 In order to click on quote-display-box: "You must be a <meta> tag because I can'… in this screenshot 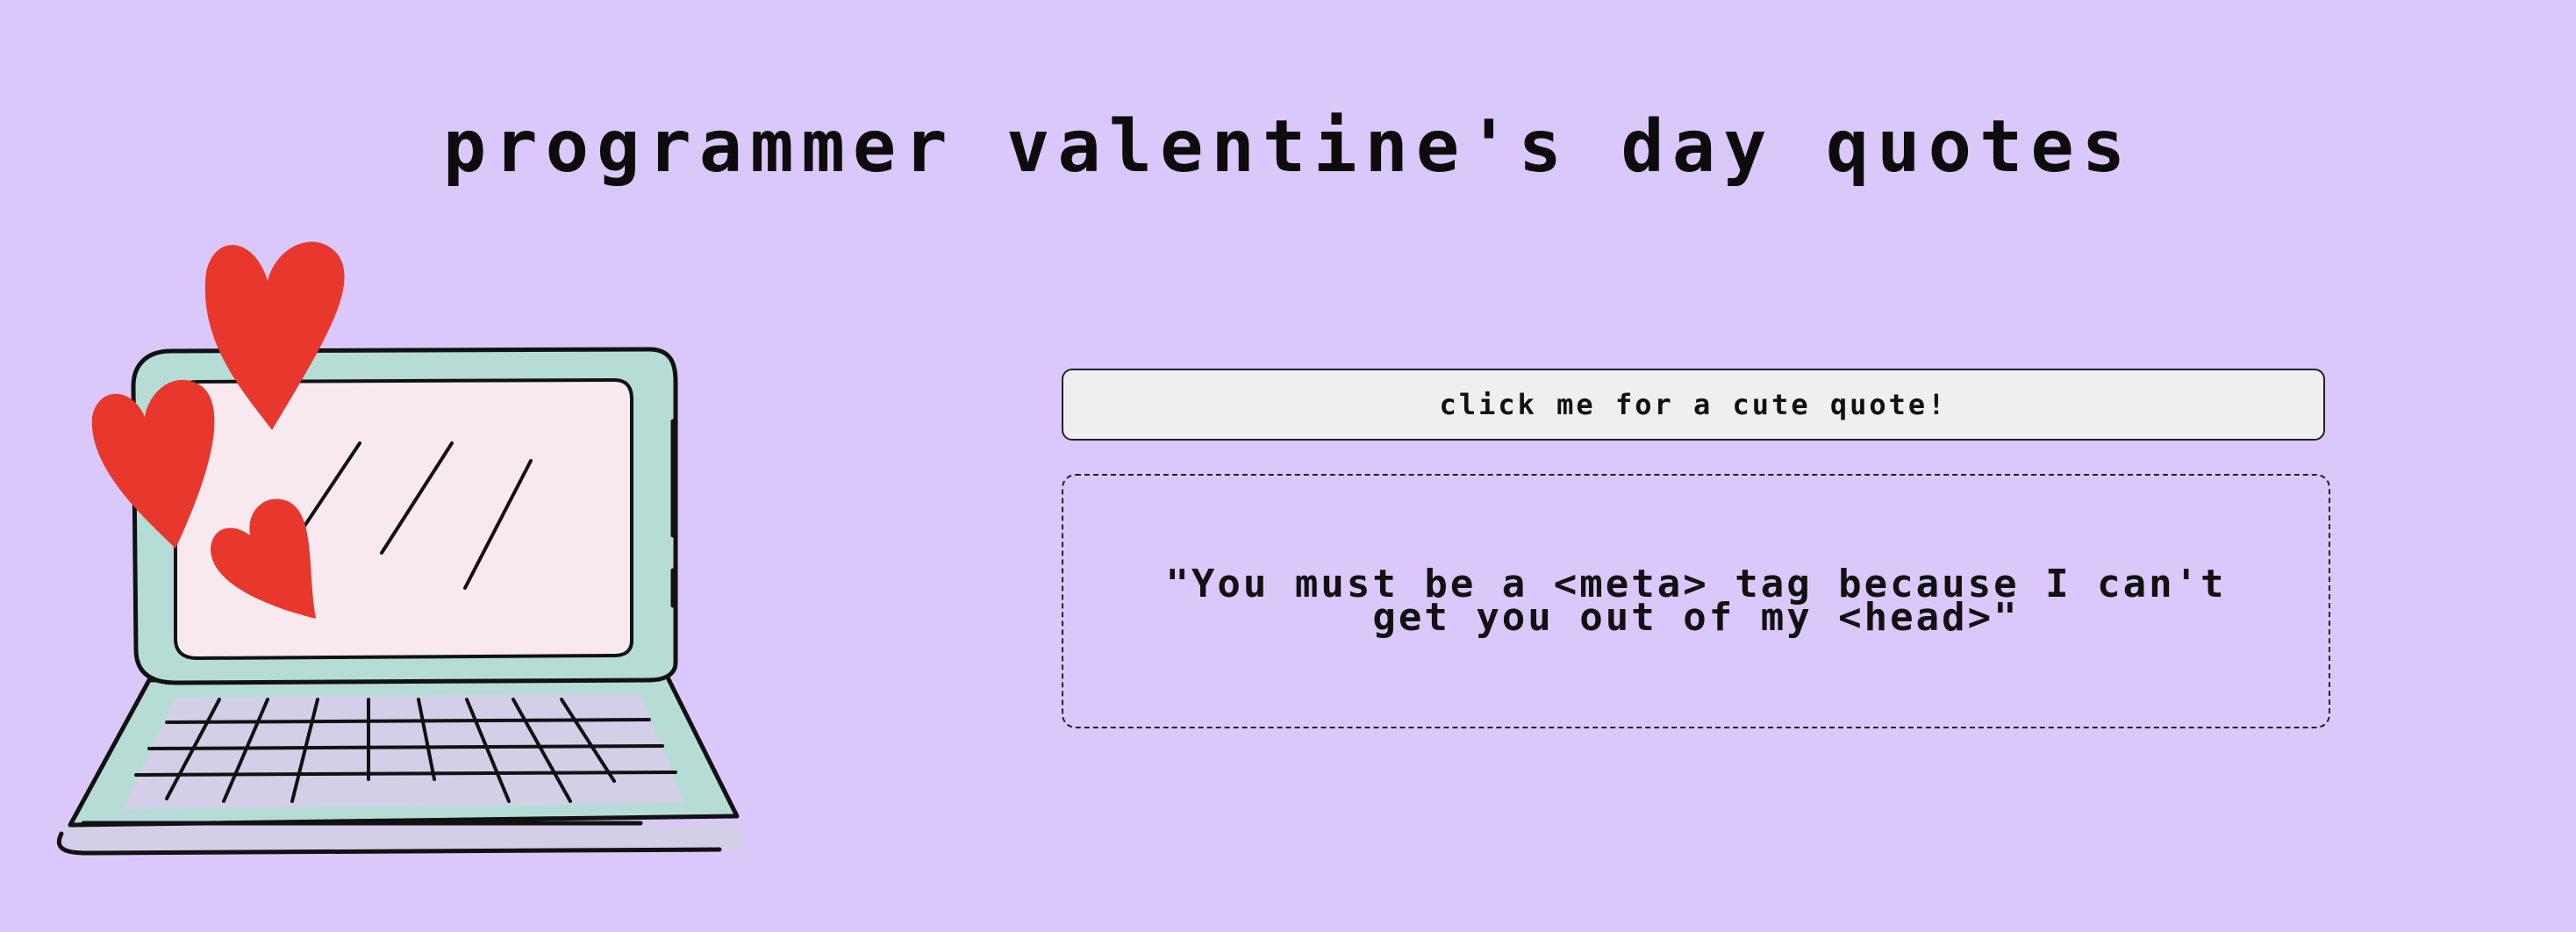, I will do `click(1696, 601)`.